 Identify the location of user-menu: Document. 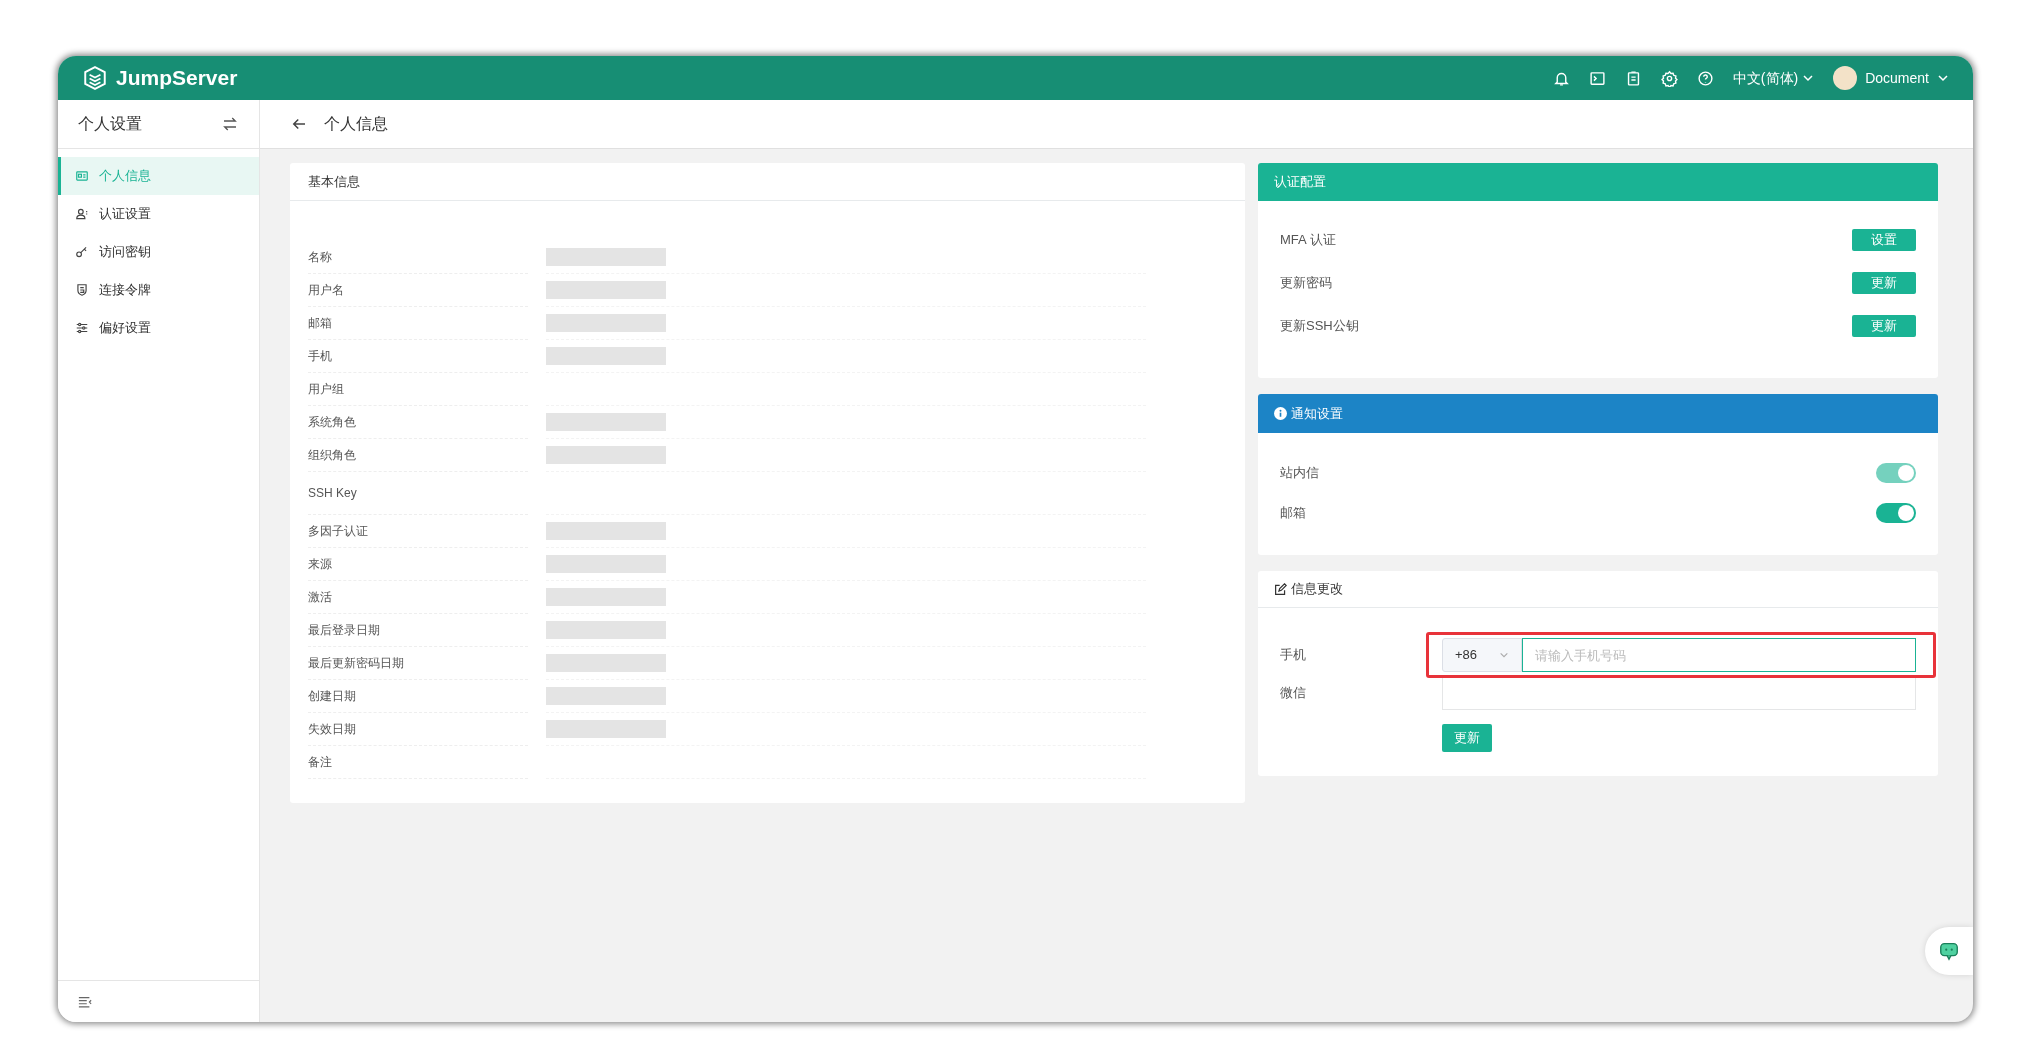
(1891, 78).